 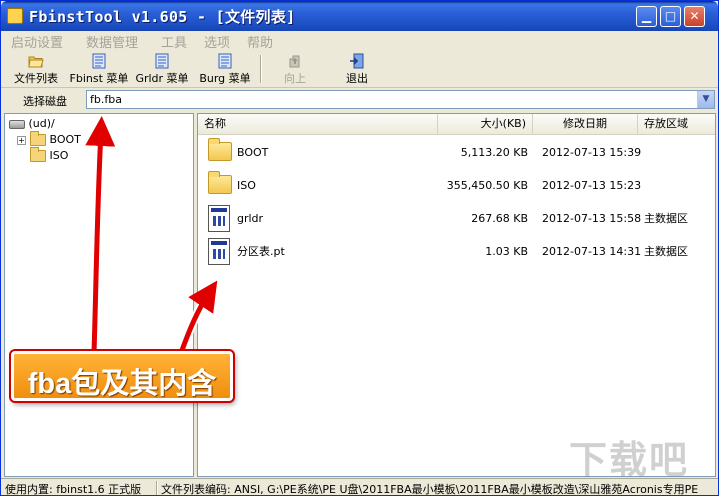 I want to click on row-name: BOOT, so click(x=253, y=152).